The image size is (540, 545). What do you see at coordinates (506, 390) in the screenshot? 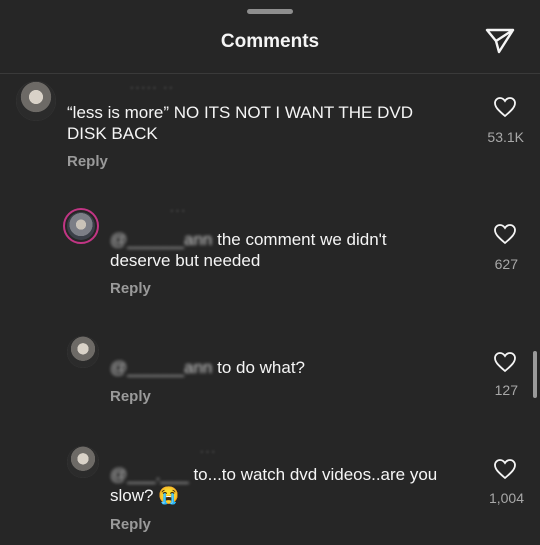
I see `like-count: 127` at bounding box center [506, 390].